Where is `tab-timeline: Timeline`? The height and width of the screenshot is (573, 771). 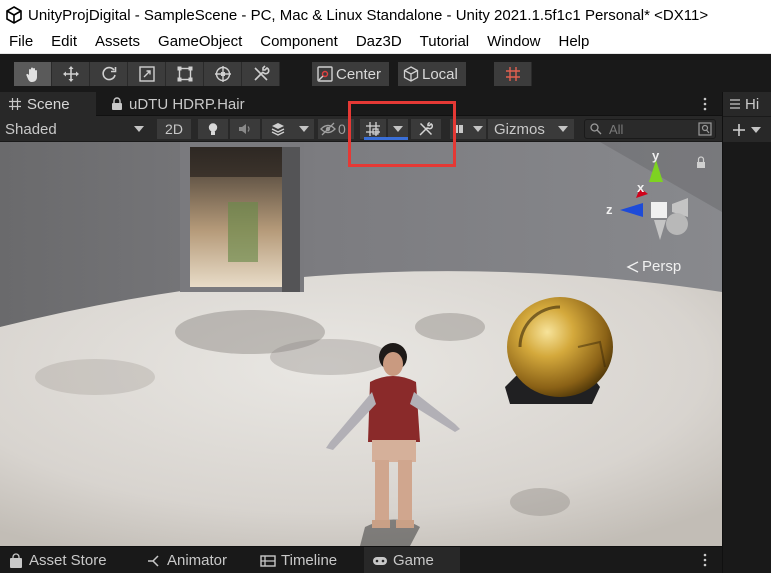
tab-timeline: Timeline is located at coordinates (298, 560).